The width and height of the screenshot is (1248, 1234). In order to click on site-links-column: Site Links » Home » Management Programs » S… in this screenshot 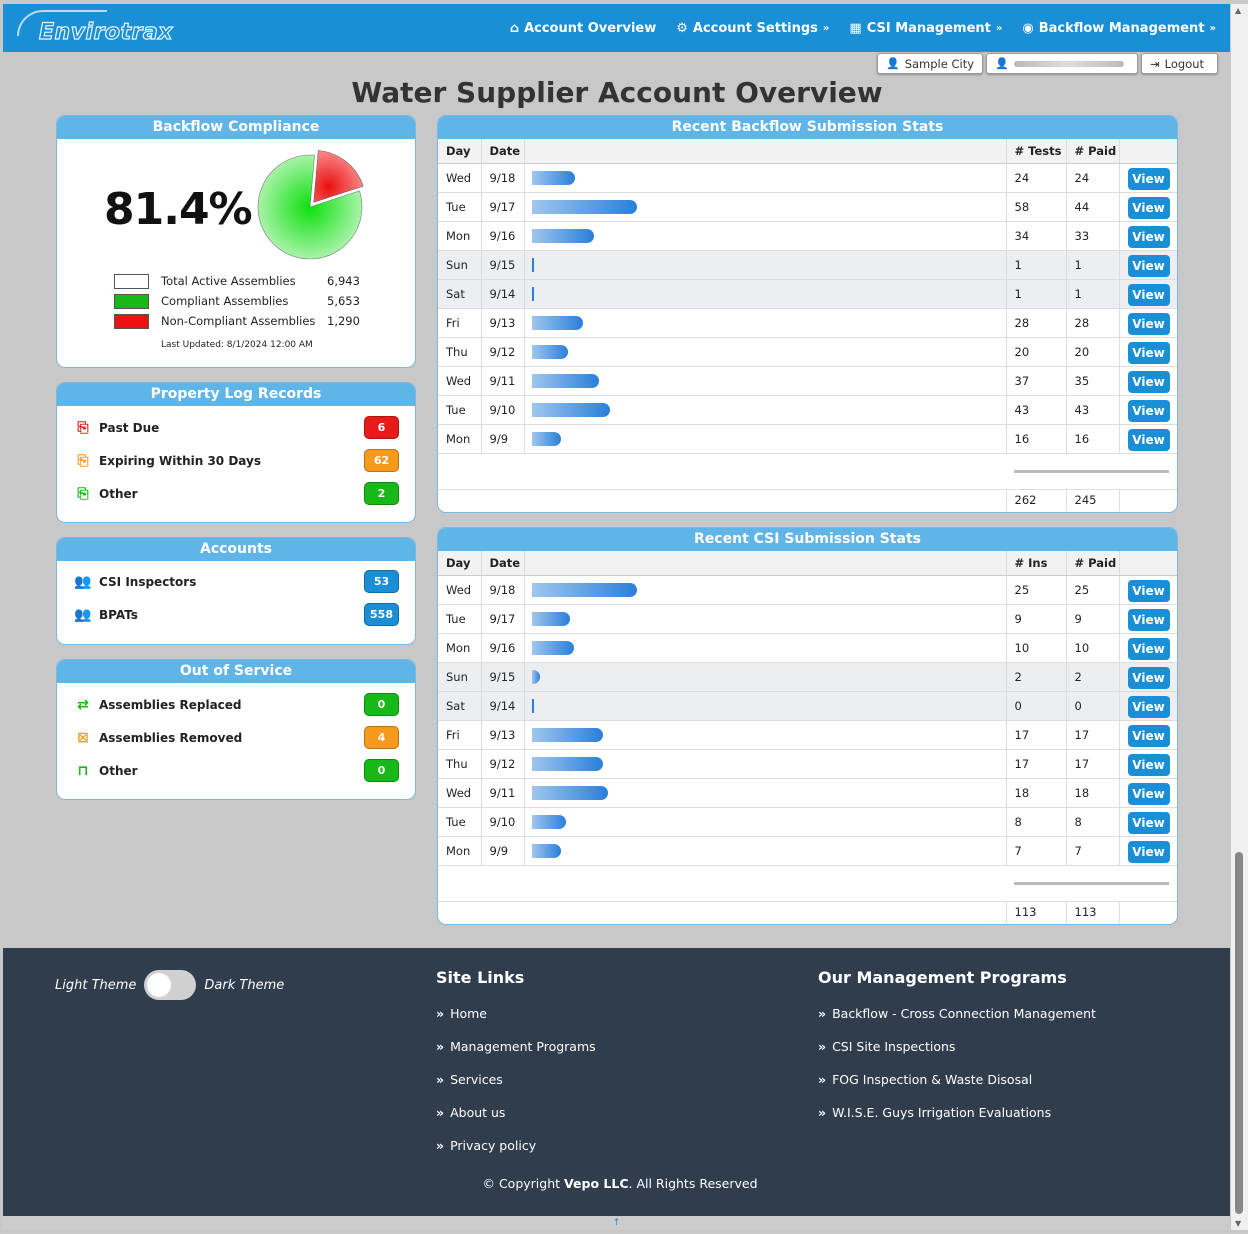, I will do `click(516, 1069)`.